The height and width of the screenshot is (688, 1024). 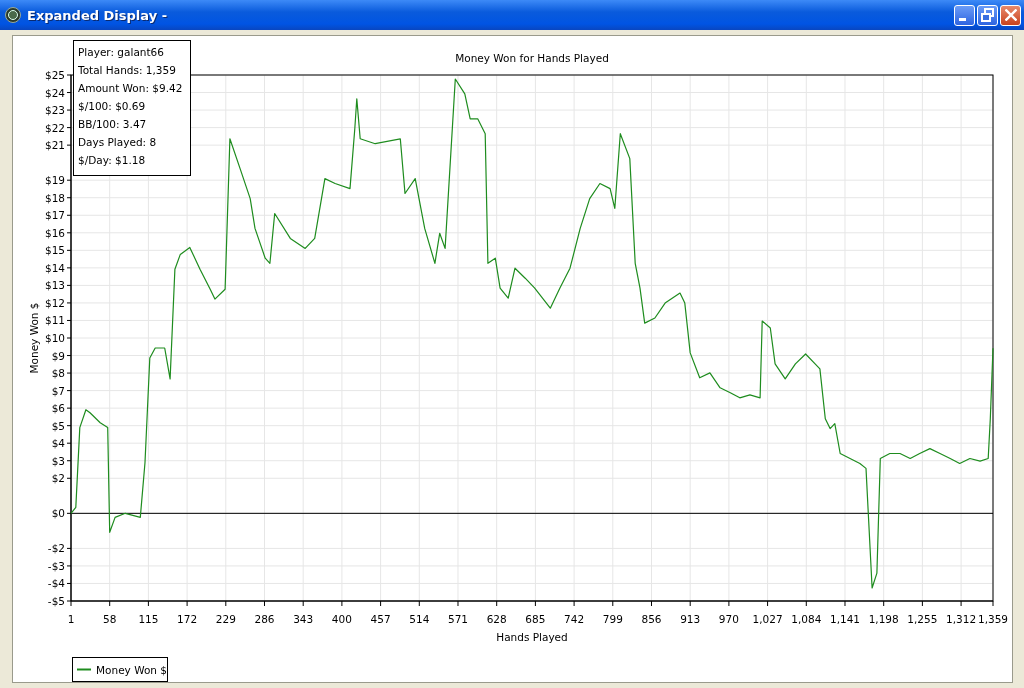 I want to click on x-tick-label: 400, so click(x=341, y=619).